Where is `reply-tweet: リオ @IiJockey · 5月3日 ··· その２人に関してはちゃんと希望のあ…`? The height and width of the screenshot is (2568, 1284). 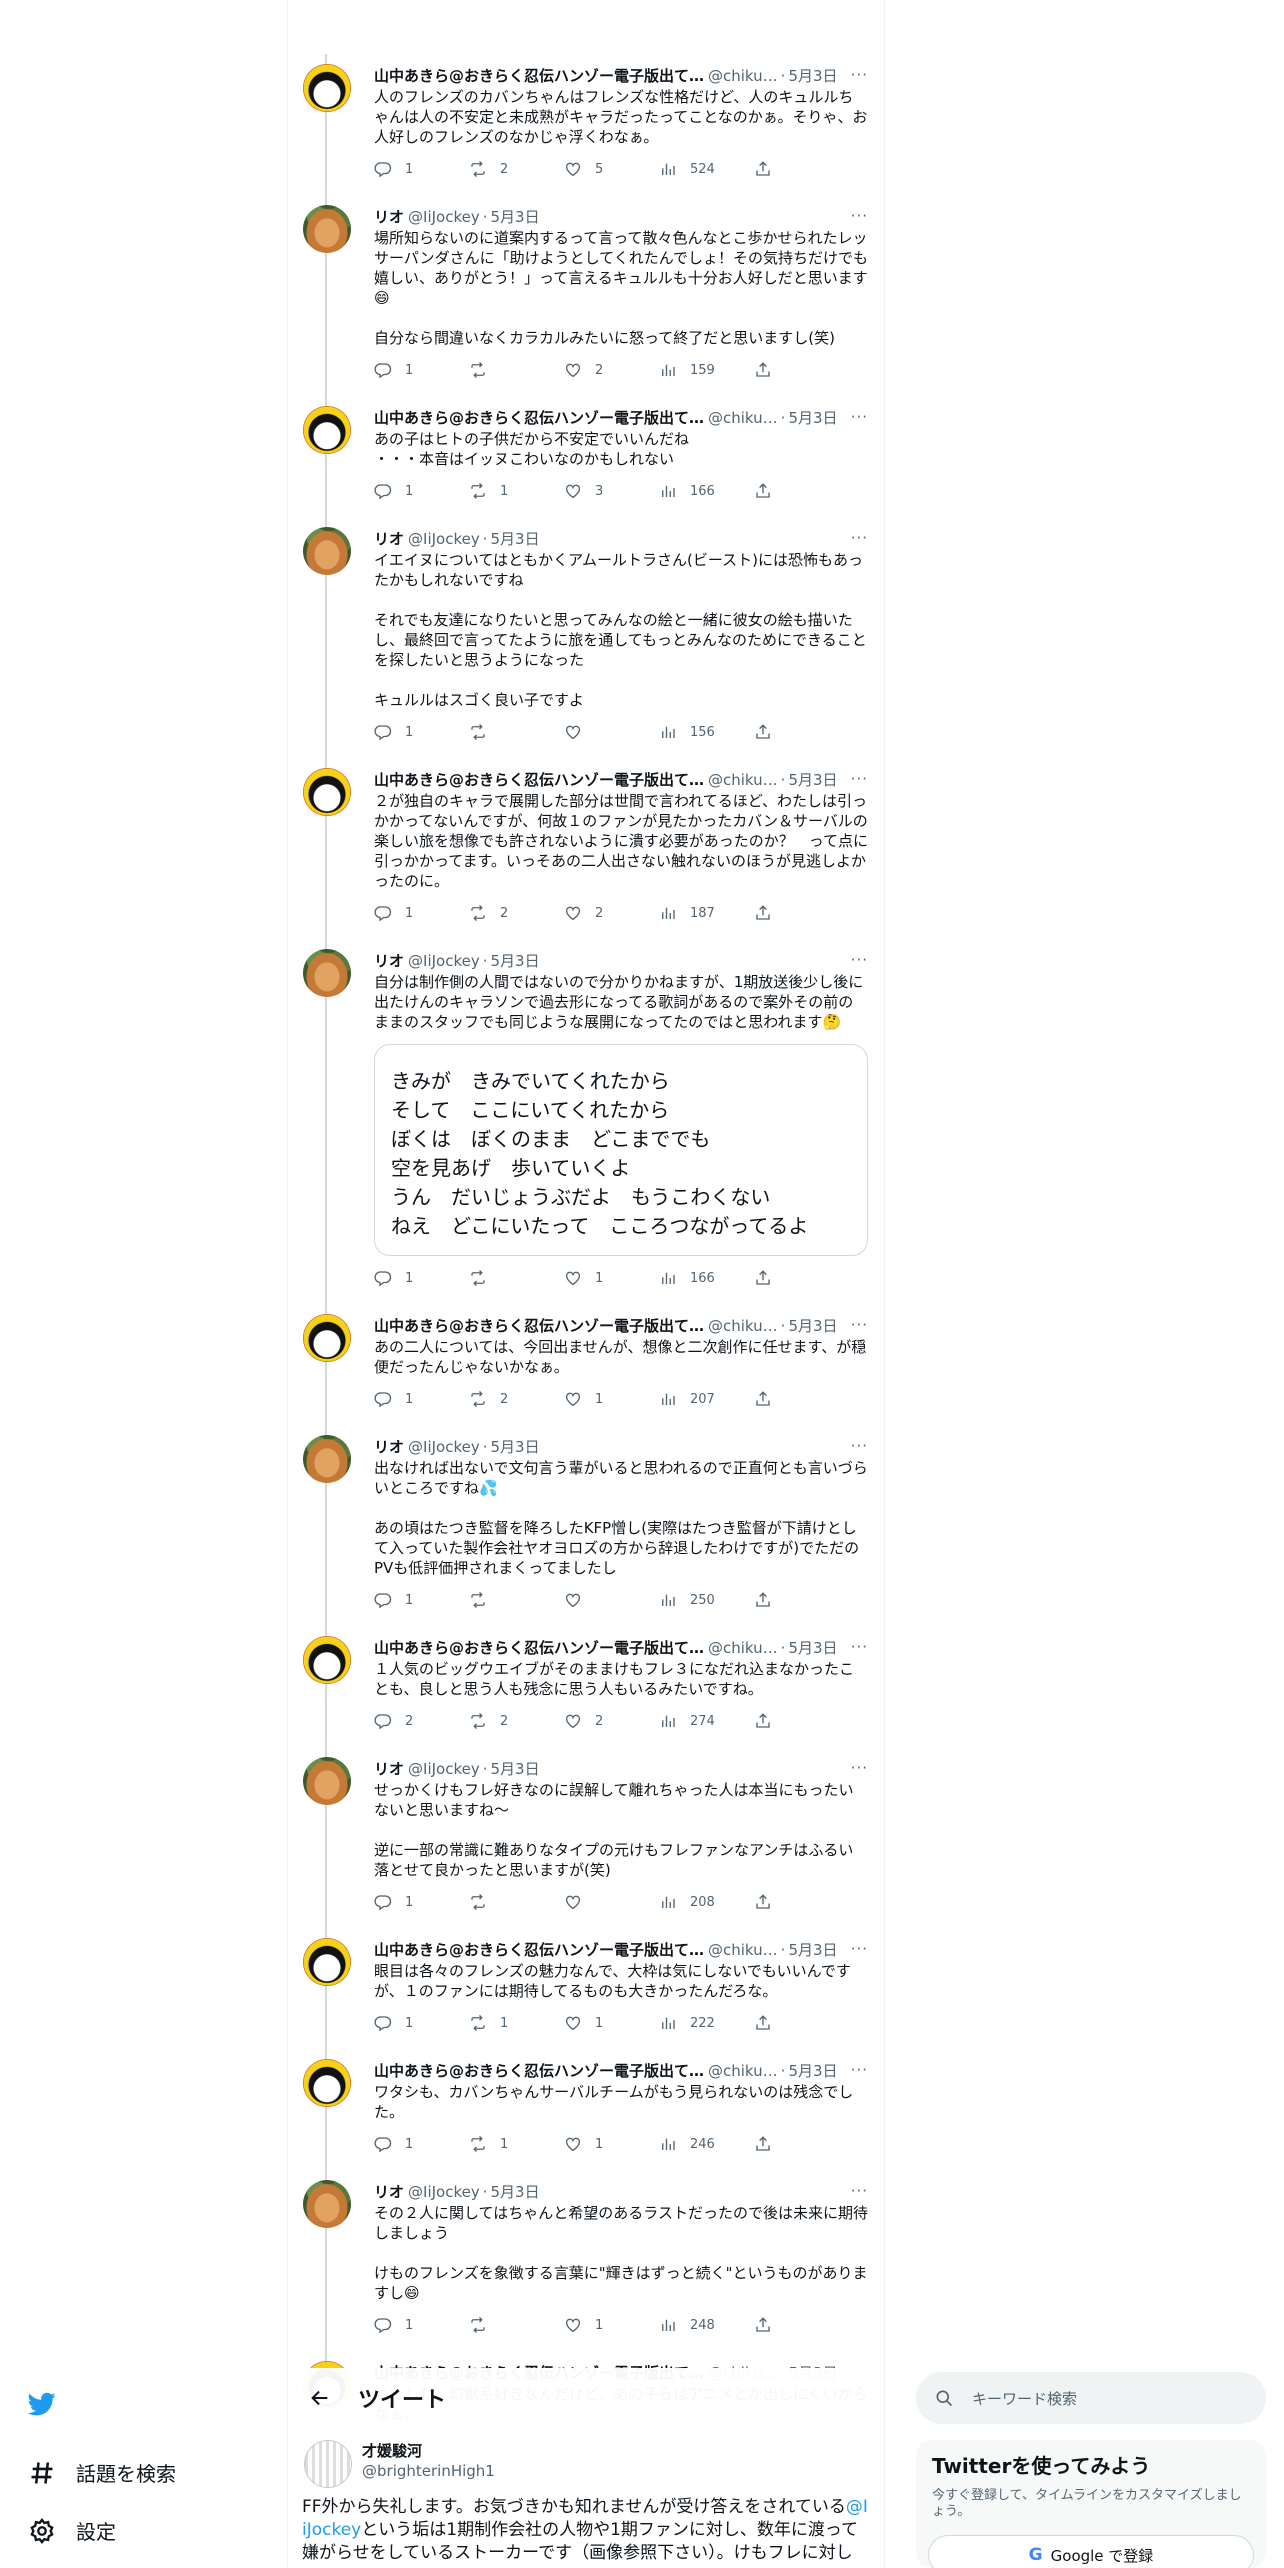 reply-tweet: リオ @IiJockey · 5月3日 ··· その２人に関してはちゃんと希望のあ… is located at coordinates (586, 2260).